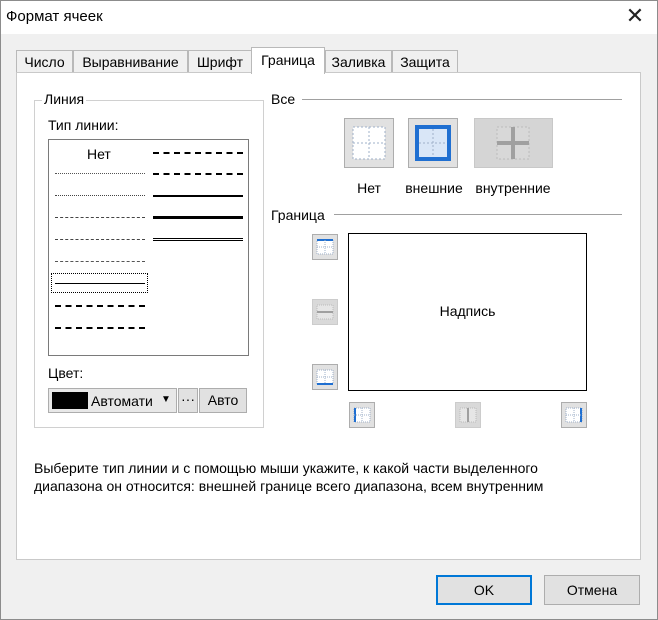 This screenshot has height=620, width=658. I want to click on border-right-icon, so click(574, 415).